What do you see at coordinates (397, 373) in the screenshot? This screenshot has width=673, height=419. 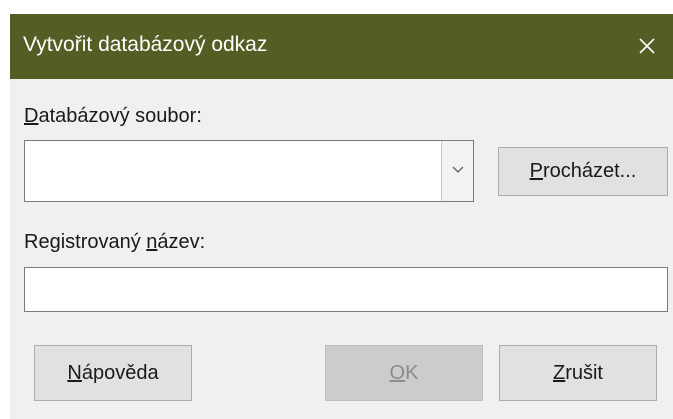 I see `ok-button-mnemonic: O` at bounding box center [397, 373].